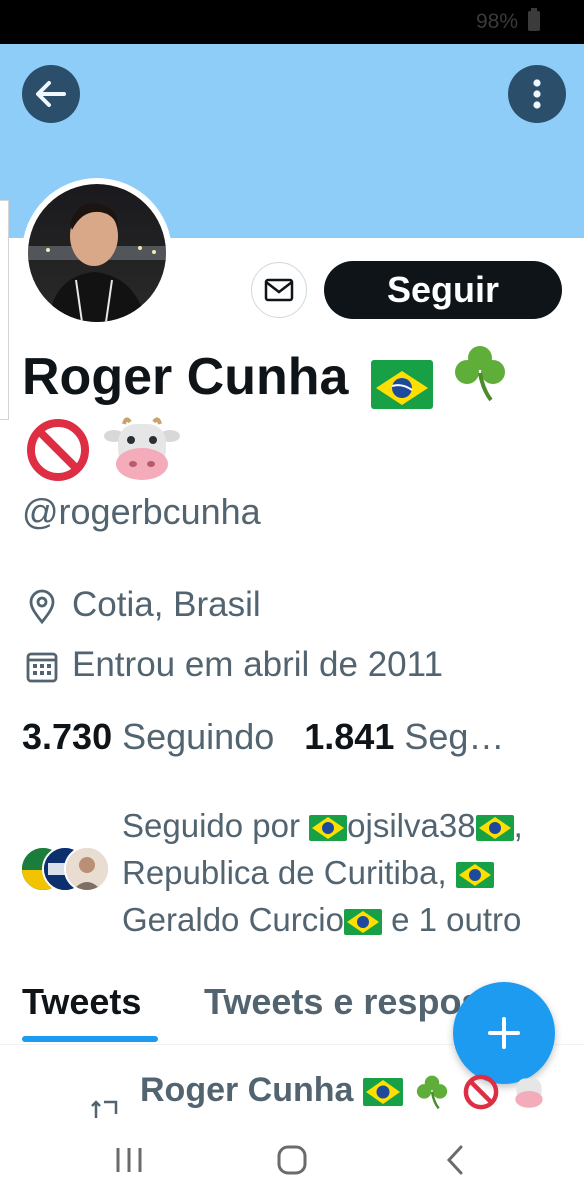 The width and height of the screenshot is (584, 1200). I want to click on mutual-name-3: Geraldo Curcio, so click(233, 919).